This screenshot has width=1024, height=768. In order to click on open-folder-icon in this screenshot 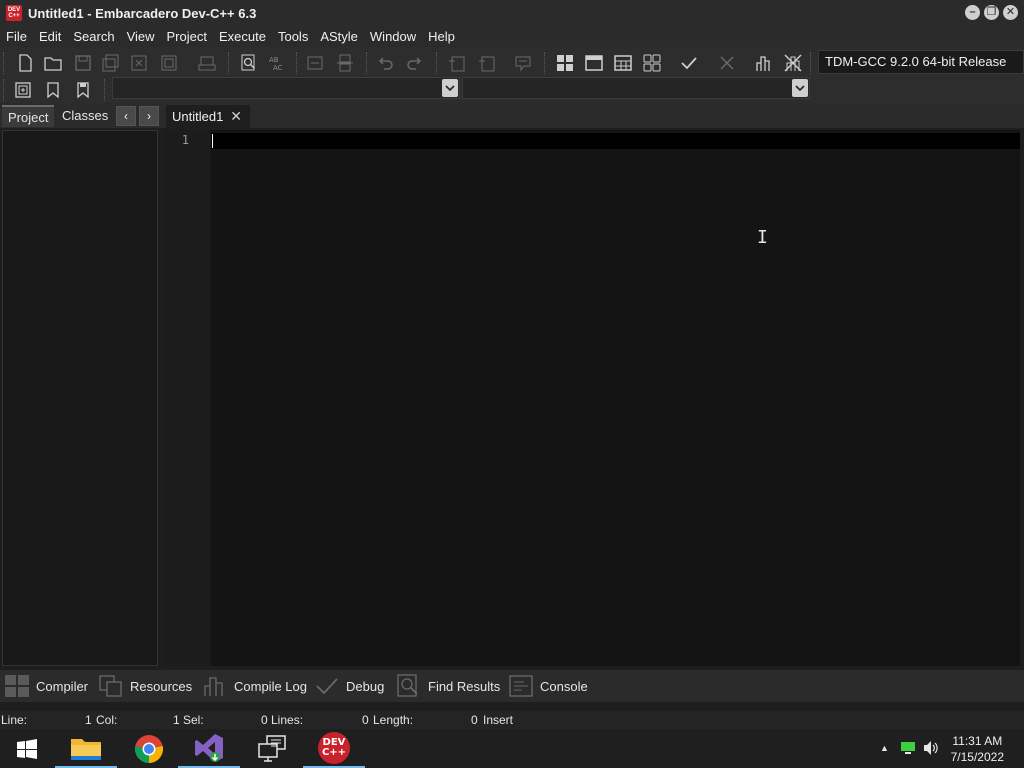, I will do `click(53, 63)`.